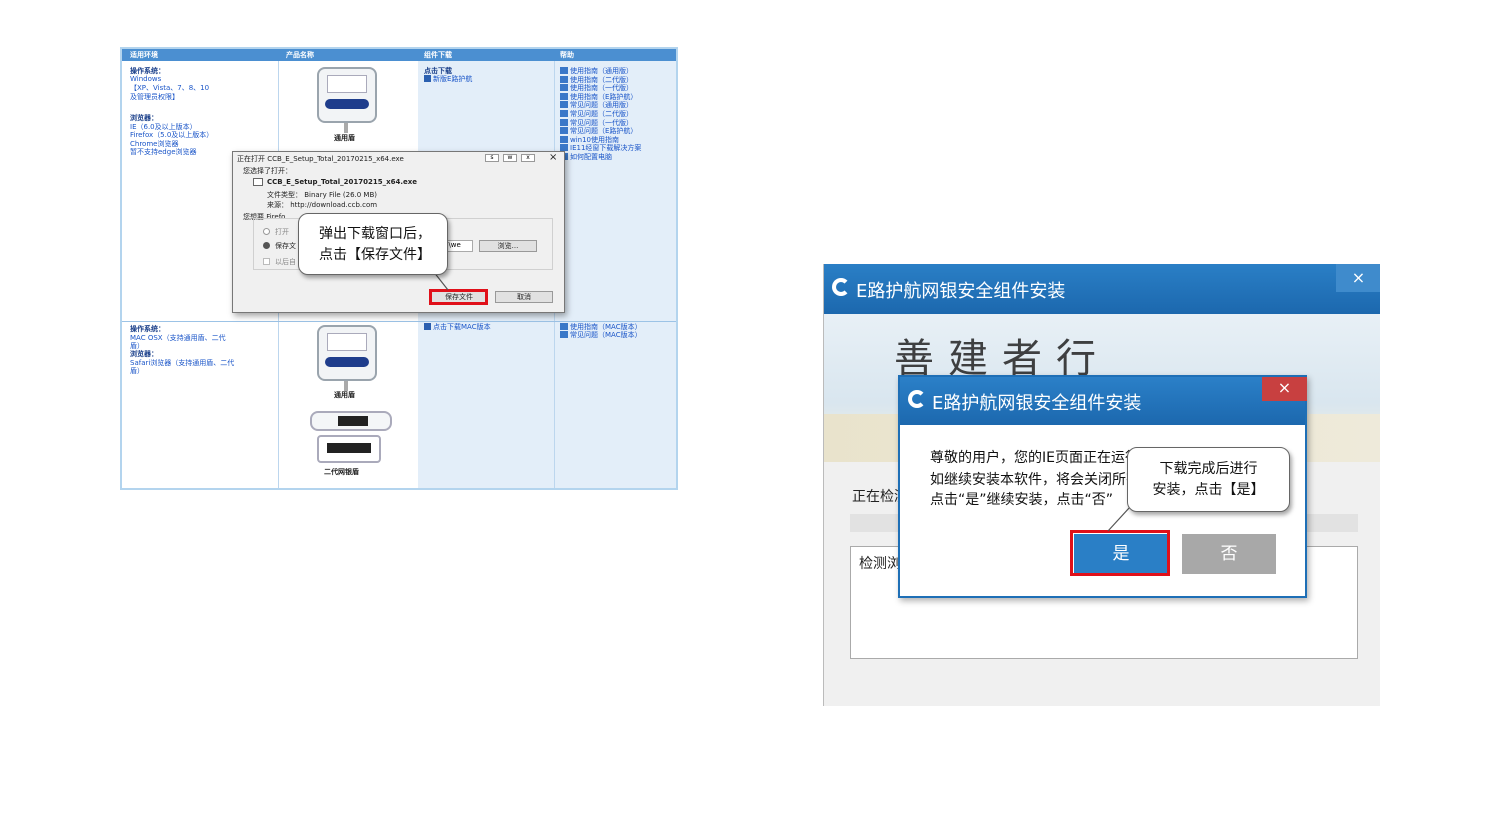 The width and height of the screenshot is (1500, 840). I want to click on option-open-label: 打开, so click(282, 232).